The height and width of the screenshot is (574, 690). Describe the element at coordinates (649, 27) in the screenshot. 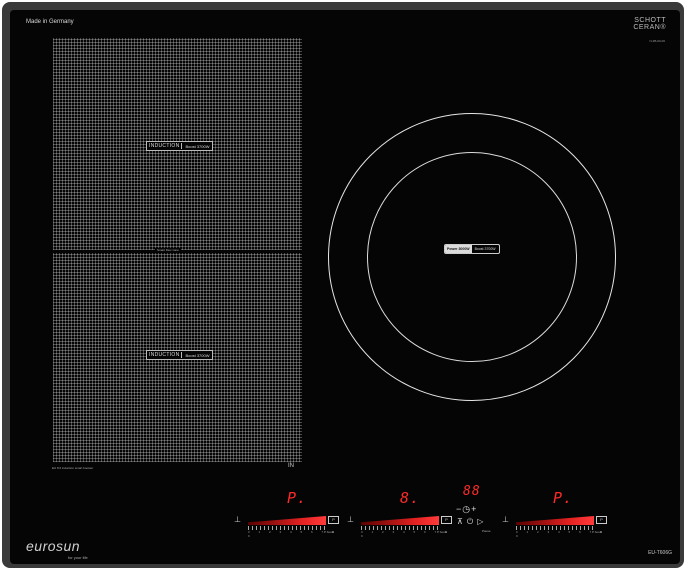

I see `glass-brand-line2: CERAN®` at that location.